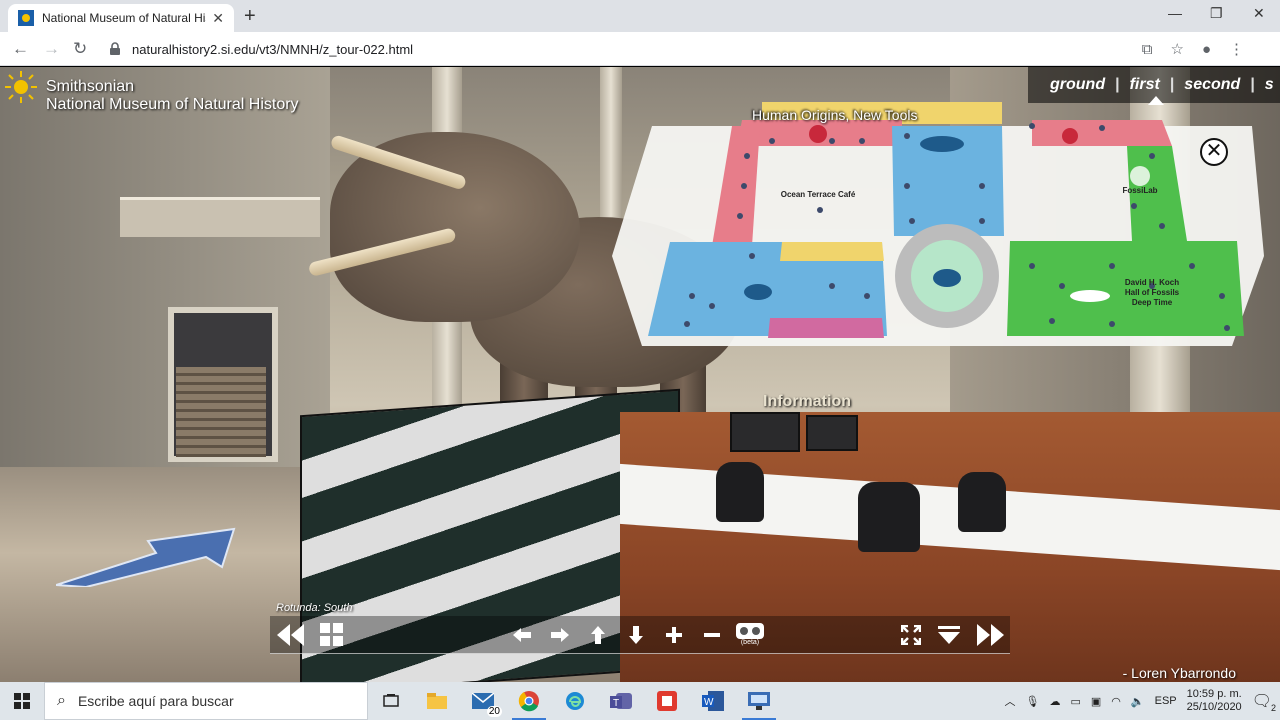  Describe the element at coordinates (291, 635) in the screenshot. I see `previous-scene-icon` at that location.